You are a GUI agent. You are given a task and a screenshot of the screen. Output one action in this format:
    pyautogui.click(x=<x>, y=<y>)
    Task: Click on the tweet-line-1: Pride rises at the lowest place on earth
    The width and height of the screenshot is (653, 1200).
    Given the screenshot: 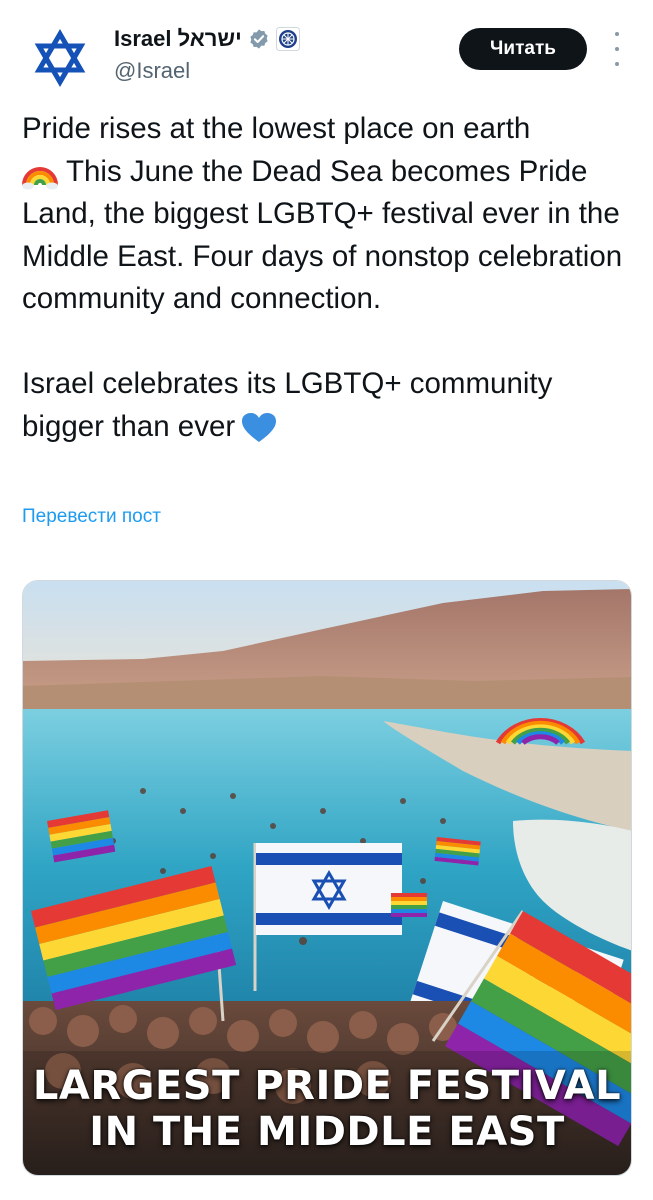 What is the action you would take?
    pyautogui.click(x=276, y=128)
    